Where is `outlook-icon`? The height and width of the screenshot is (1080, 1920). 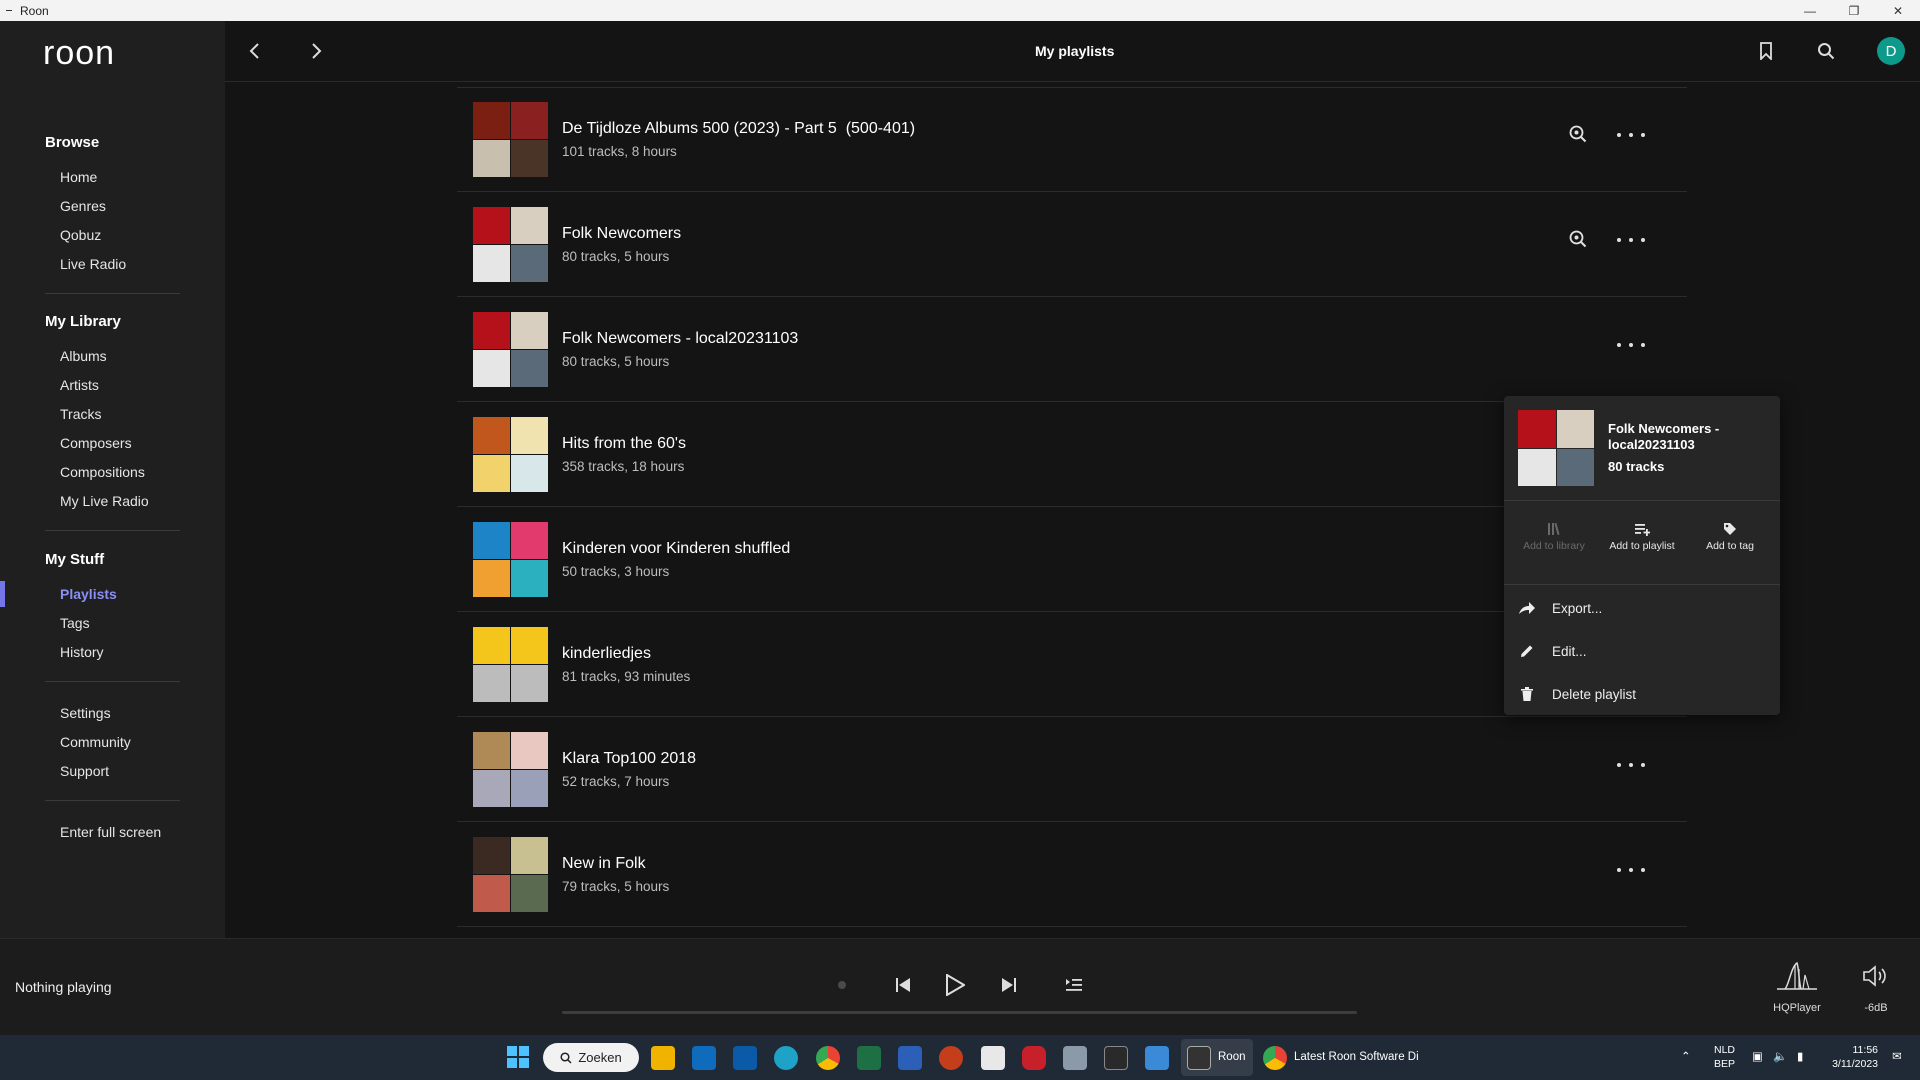 outlook-icon is located at coordinates (704, 1058).